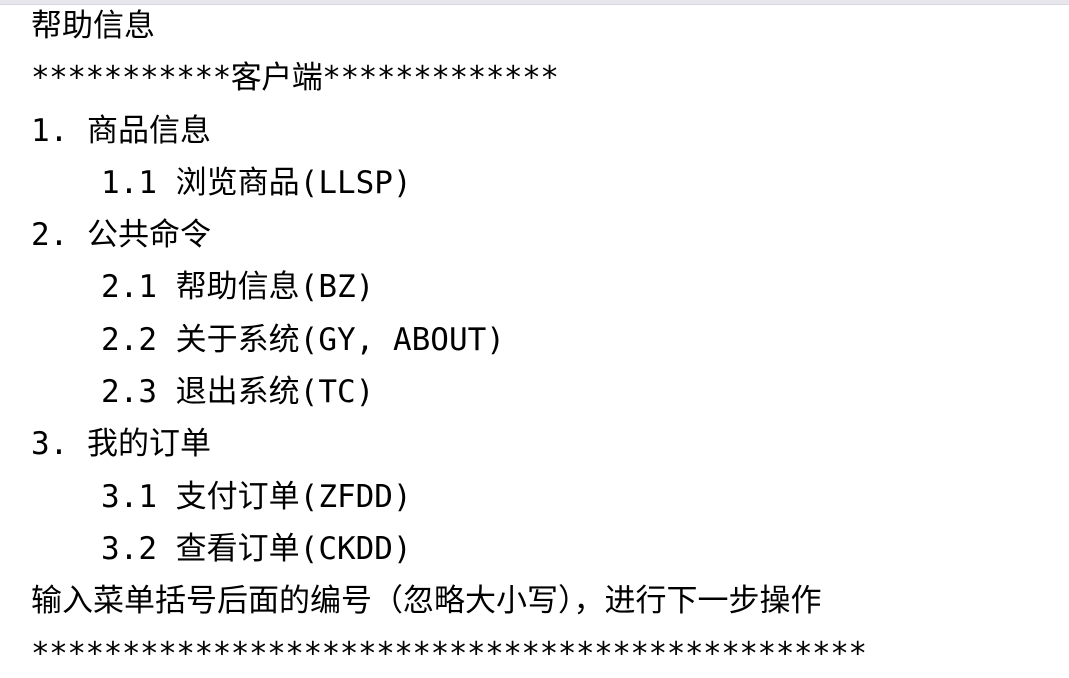  I want to click on menu-item-pay-order: 3.1 支付订单(ZFDD), so click(256, 496).